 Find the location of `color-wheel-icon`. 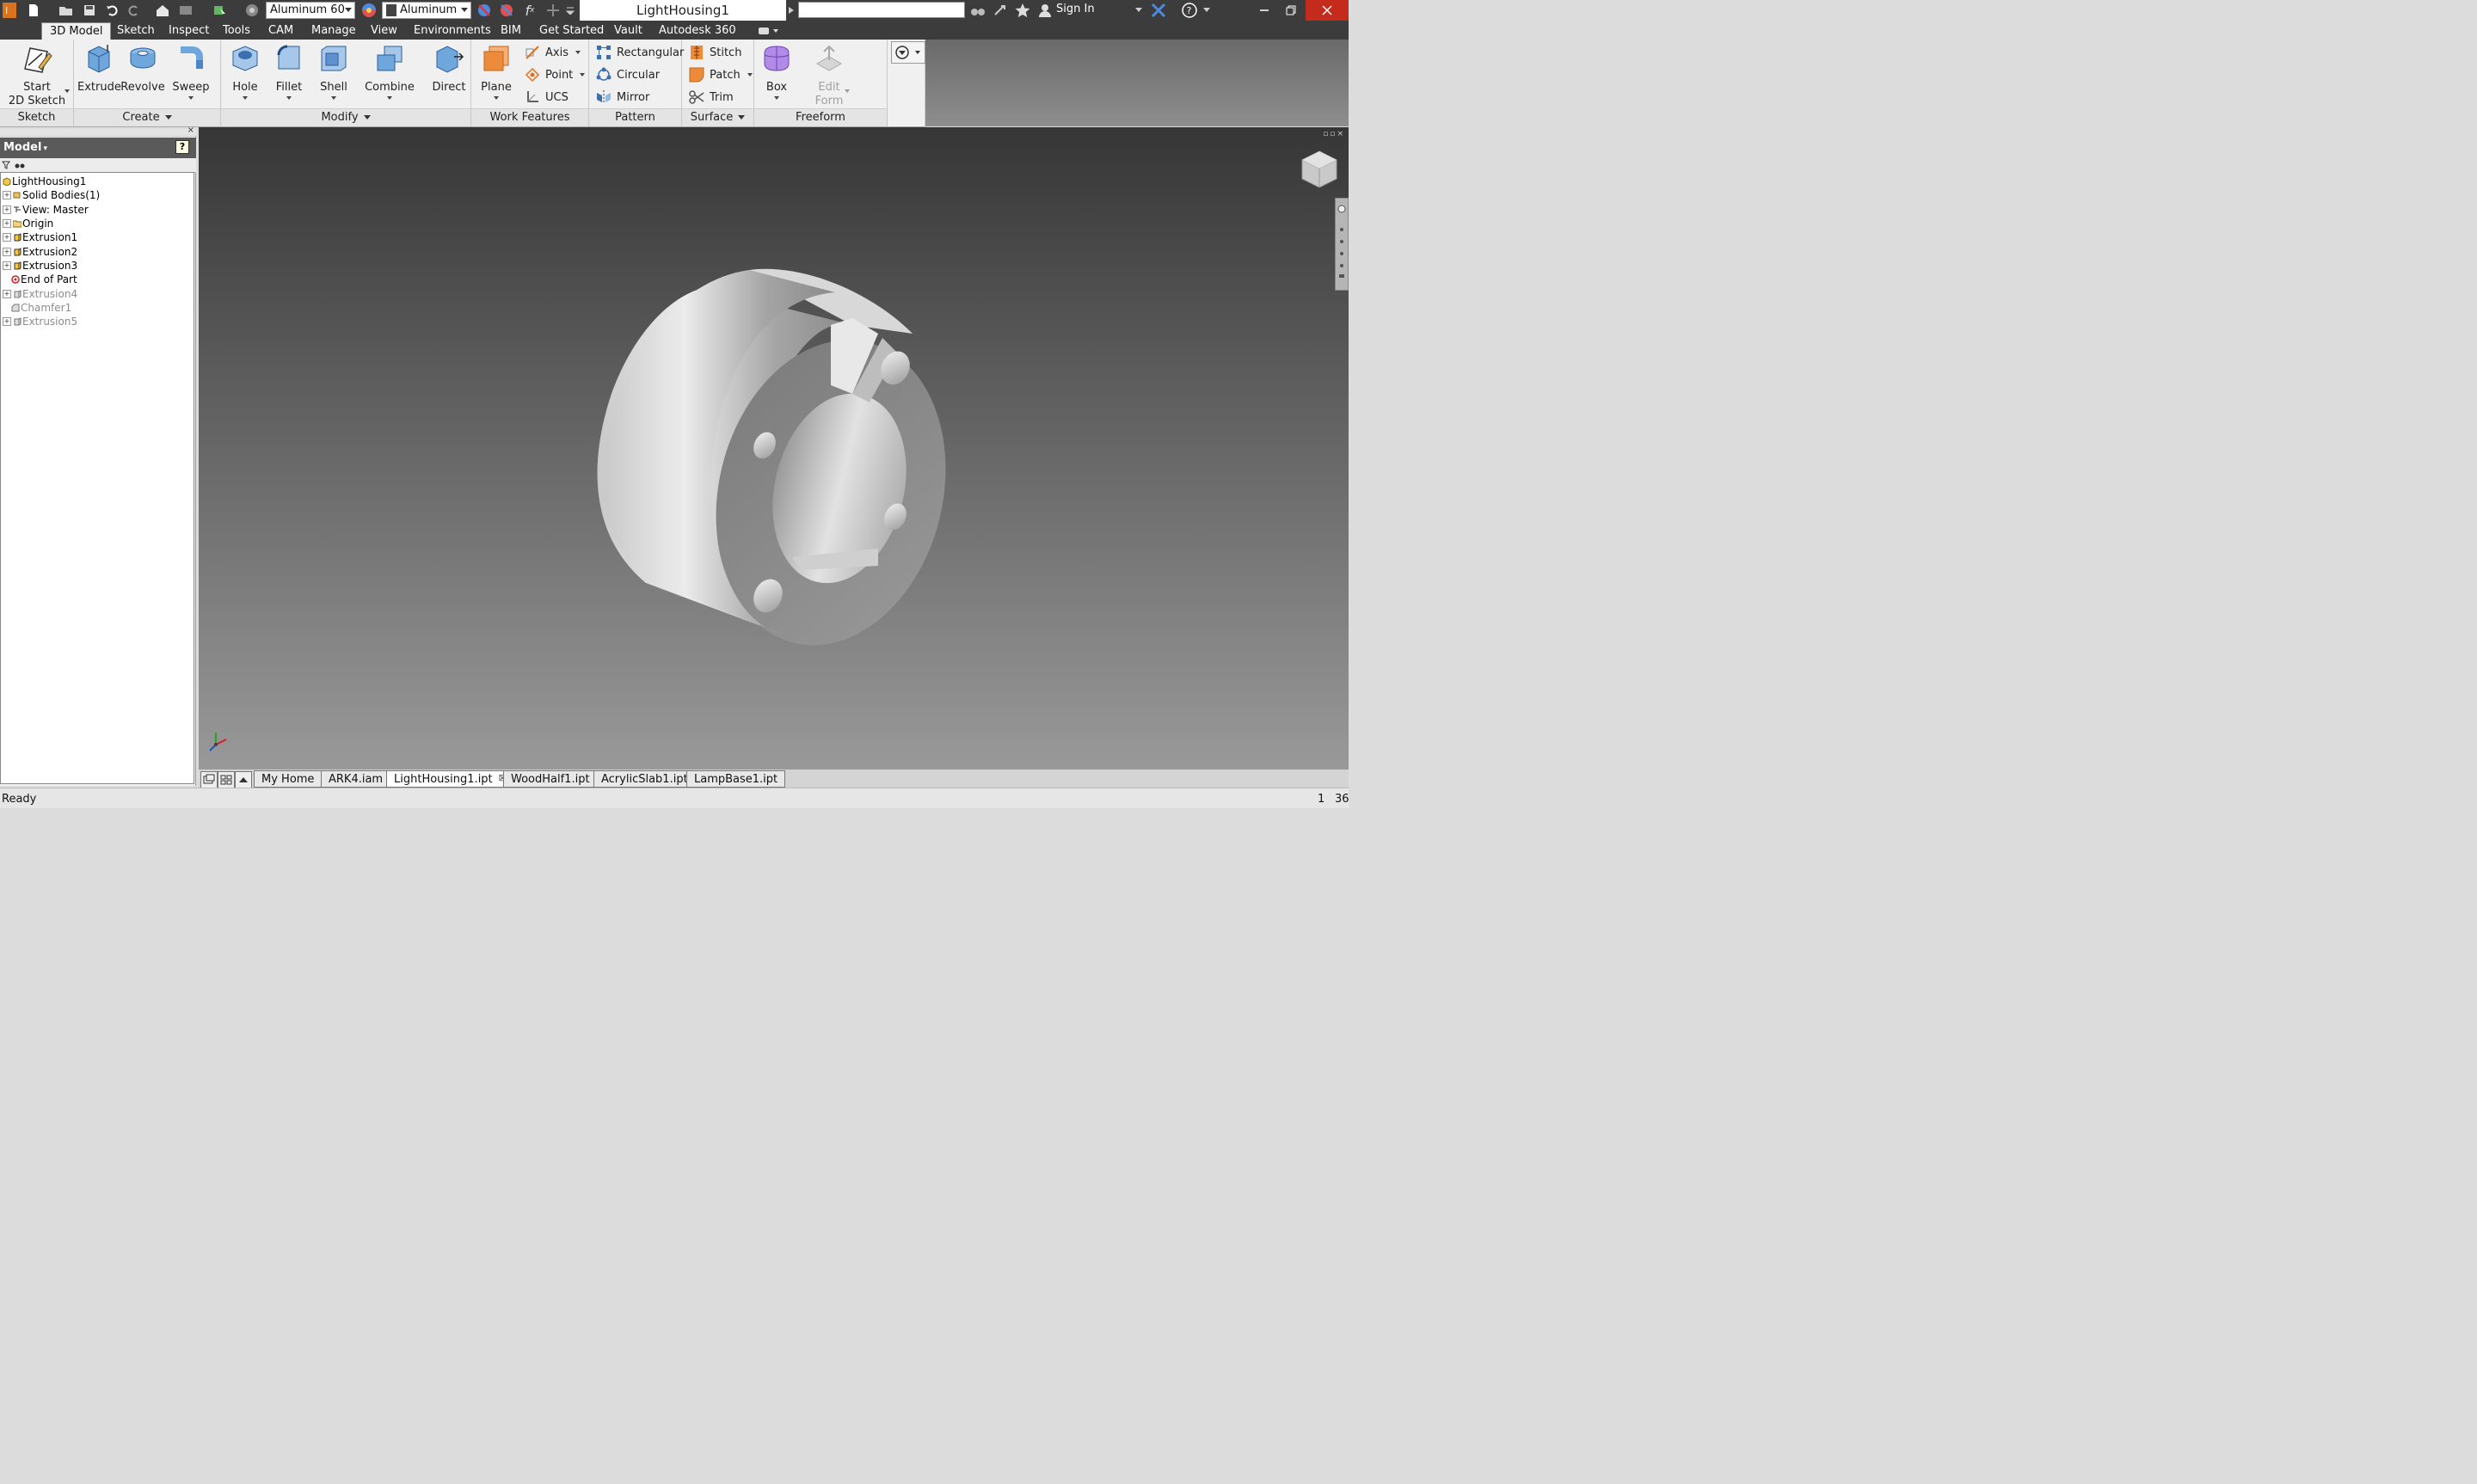

color-wheel-icon is located at coordinates (252, 10).